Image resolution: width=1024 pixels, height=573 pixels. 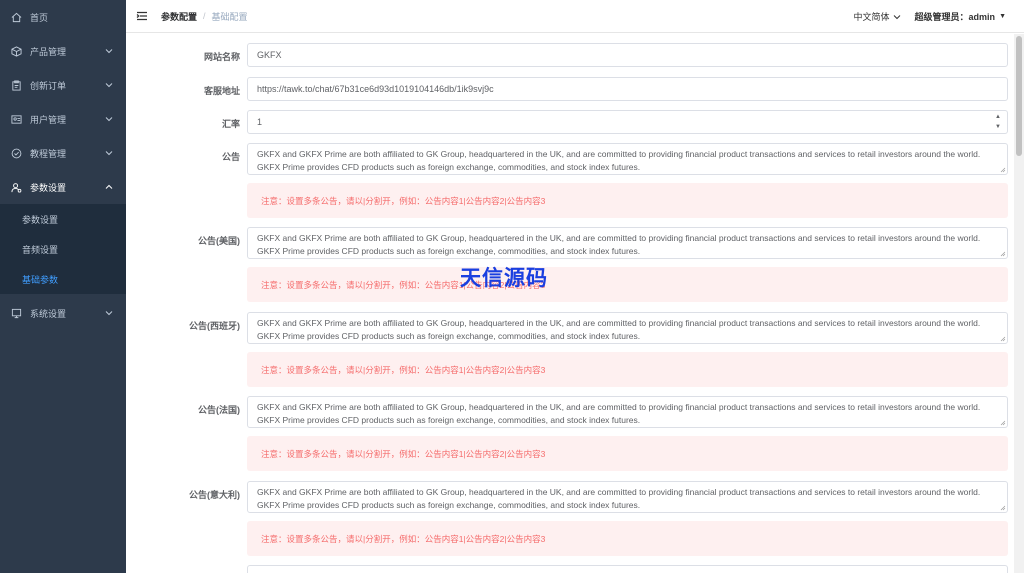 What do you see at coordinates (229, 16) in the screenshot?
I see `breadcrumb-item-basic: 基础配置` at bounding box center [229, 16].